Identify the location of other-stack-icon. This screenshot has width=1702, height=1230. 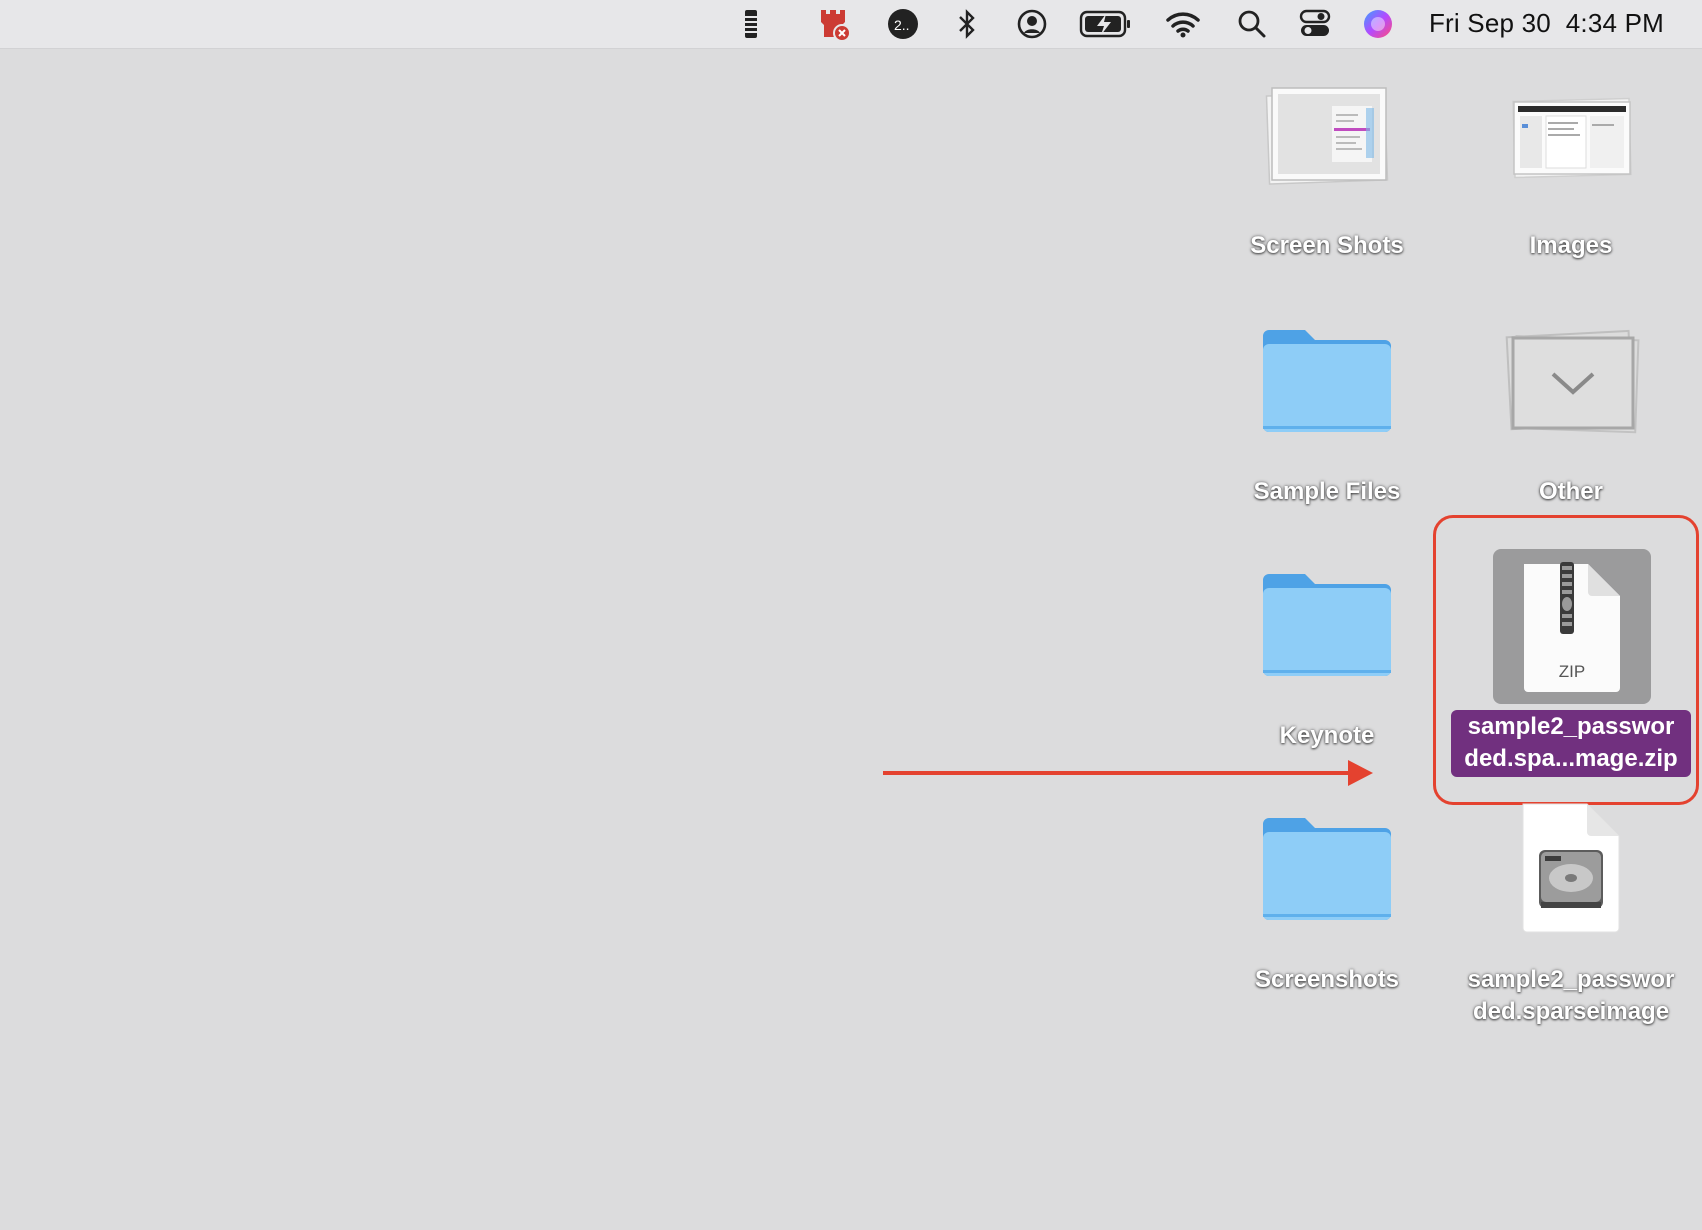
(1571, 382).